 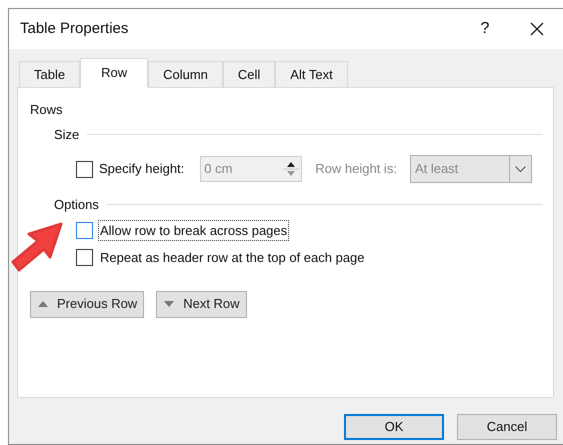 What do you see at coordinates (141, 169) in the screenshot?
I see `checkbox-label: Specify height:` at bounding box center [141, 169].